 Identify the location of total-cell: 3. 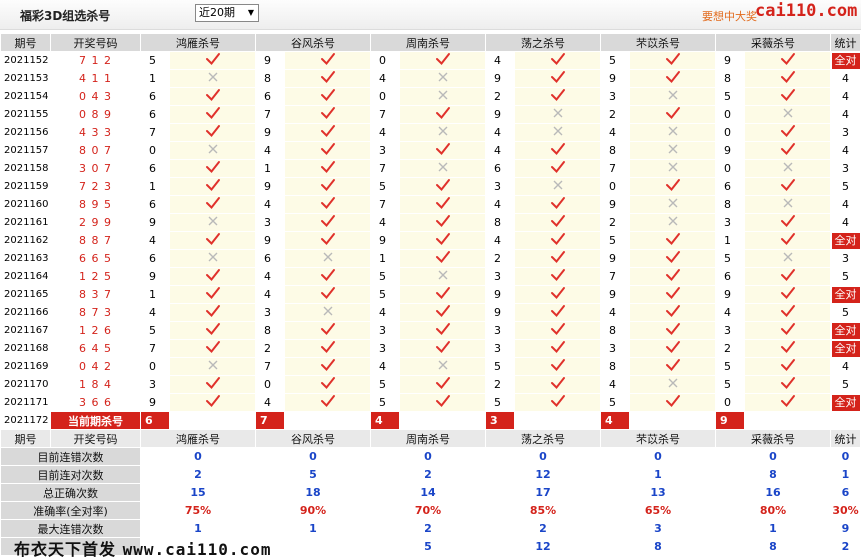
(845, 168).